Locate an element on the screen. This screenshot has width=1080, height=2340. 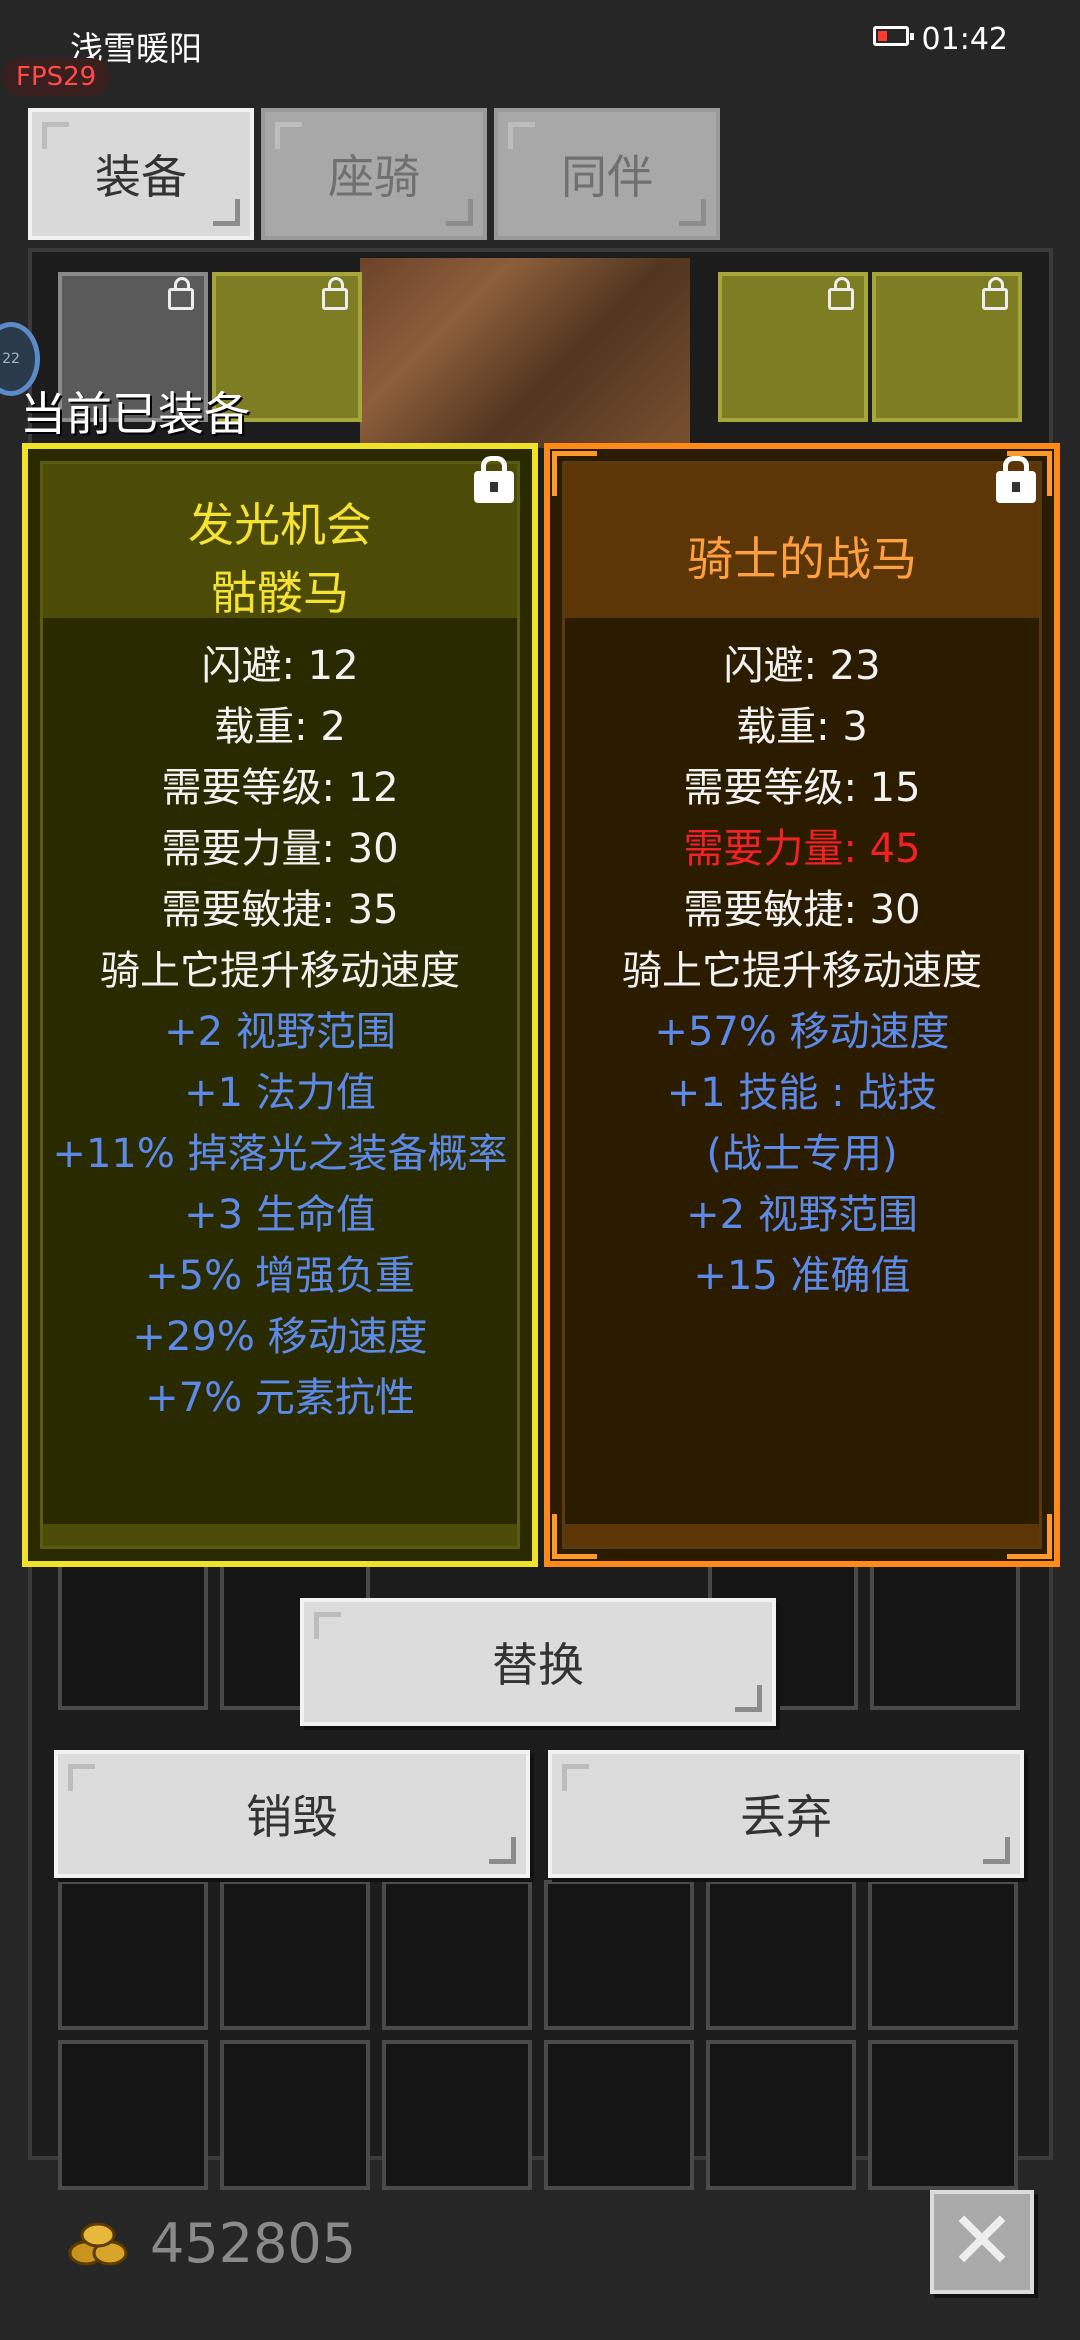
stat-line: +1 技能 : 战技 is located at coordinates (802, 1093).